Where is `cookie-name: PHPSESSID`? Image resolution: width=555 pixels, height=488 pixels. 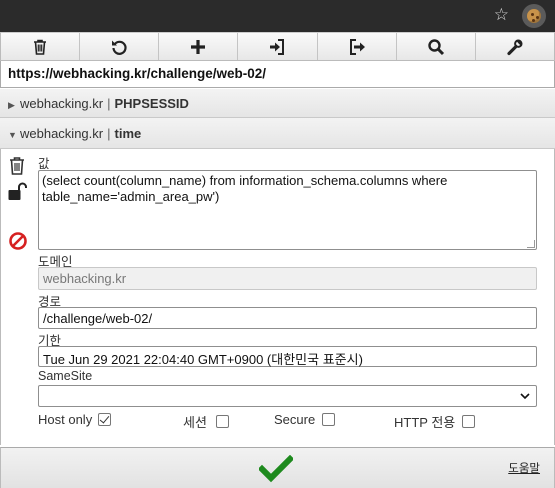
cookie-name: PHPSESSID is located at coordinates (151, 103).